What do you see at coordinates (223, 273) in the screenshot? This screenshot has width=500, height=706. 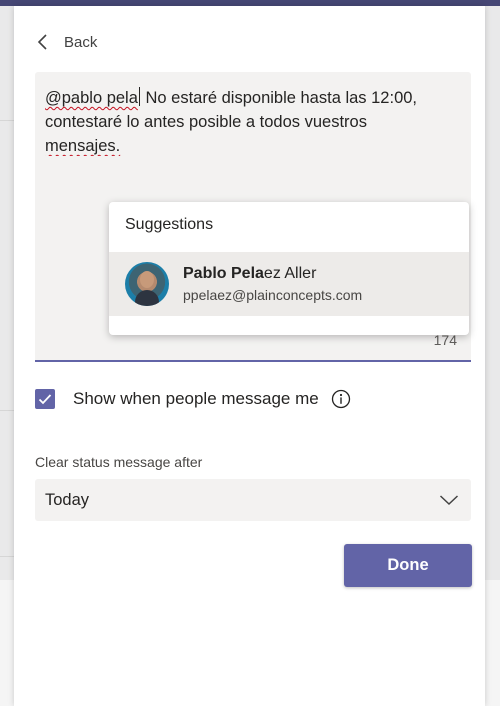 I see `suggestion-name-match: Pablo Pela` at bounding box center [223, 273].